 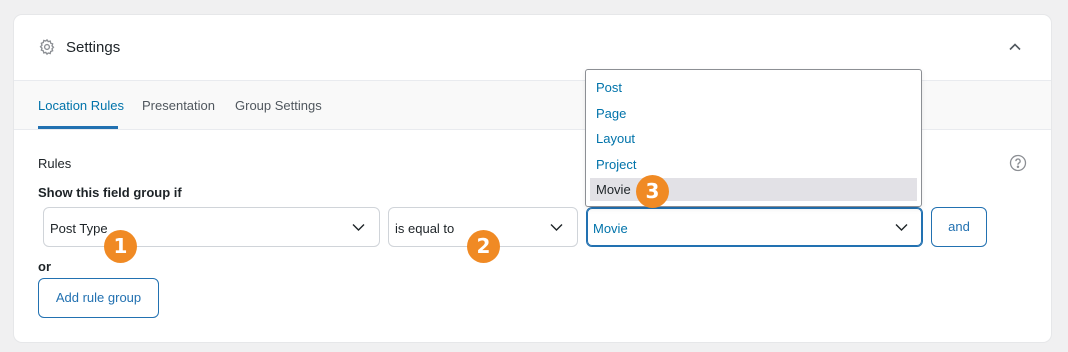 What do you see at coordinates (1018, 163) in the screenshot?
I see `question-icon` at bounding box center [1018, 163].